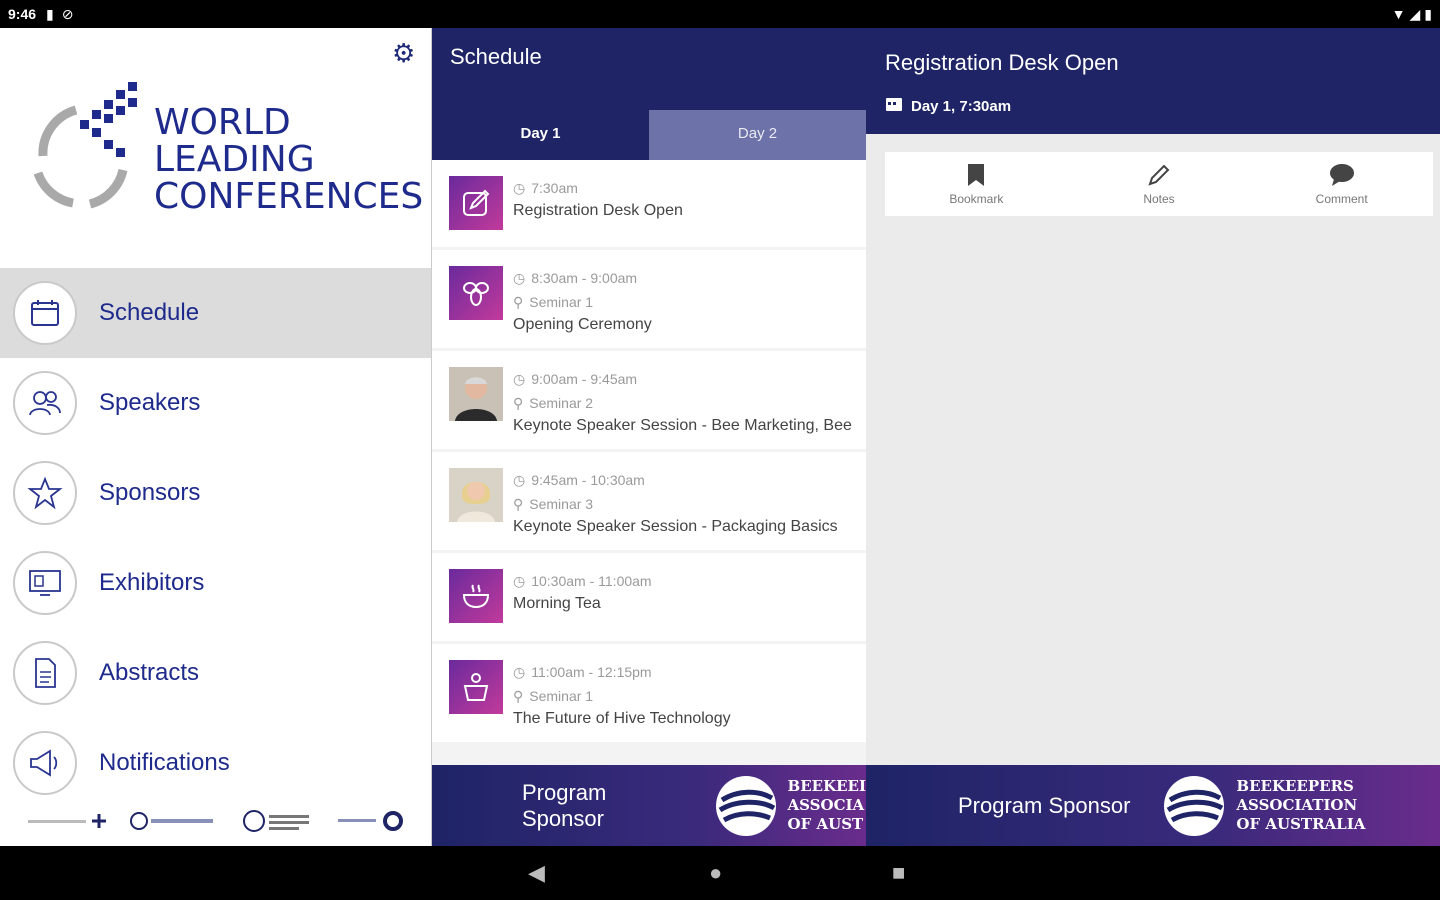  I want to click on tab-day-1: Day 1, so click(540, 135).